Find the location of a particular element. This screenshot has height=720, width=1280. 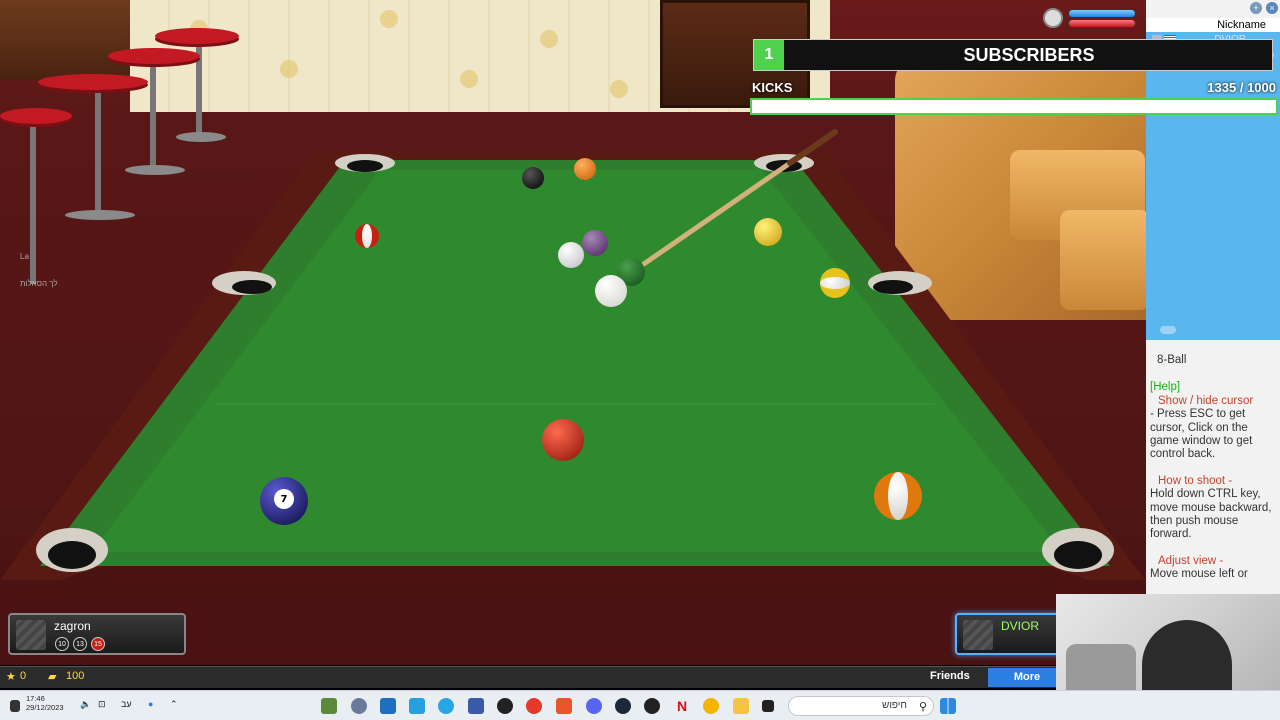

ball-7-number: 7 is located at coordinates (284, 499).